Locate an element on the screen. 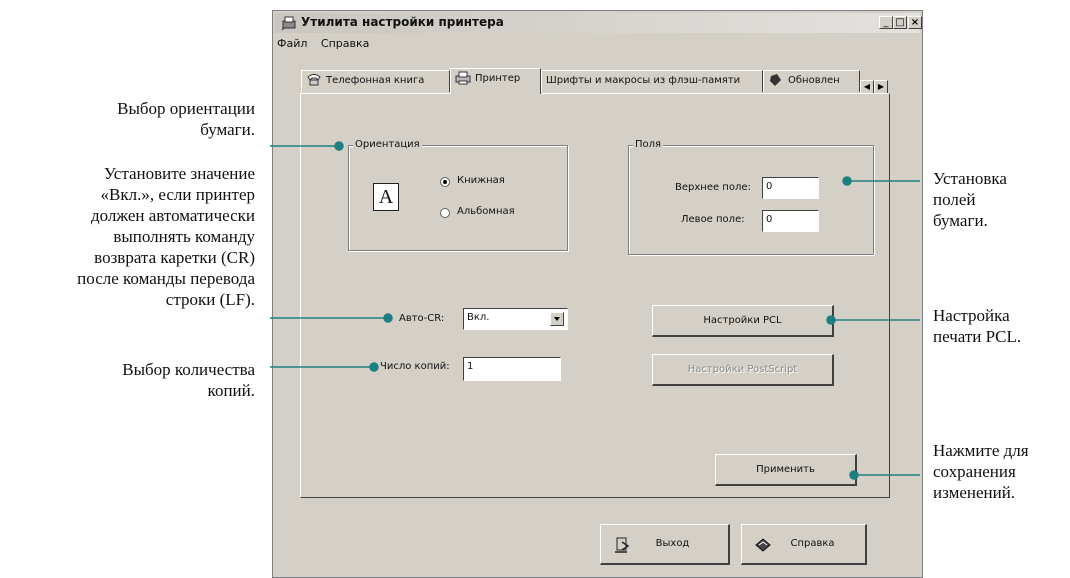 Image resolution: width=1070 pixels, height=578 pixels. menu-file: Файл is located at coordinates (292, 43).